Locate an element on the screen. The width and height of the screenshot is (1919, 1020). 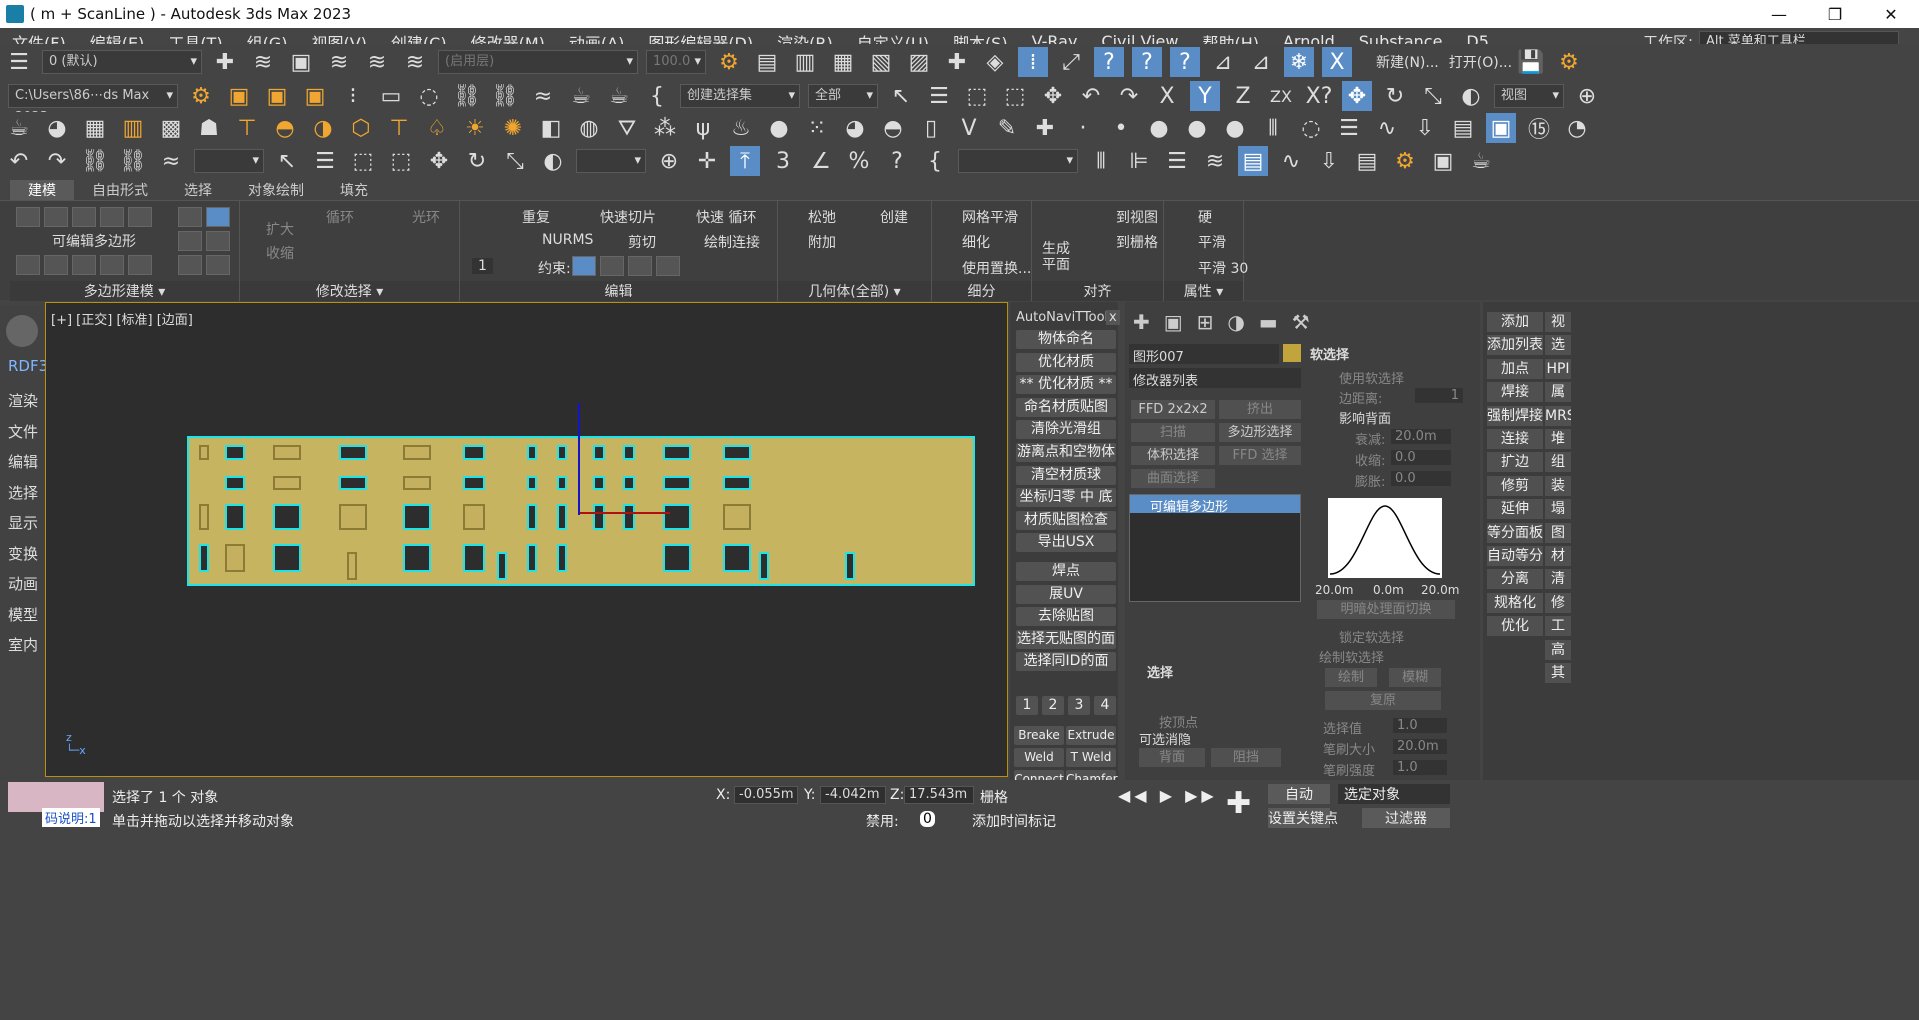
layers-icon: ≋ is located at coordinates (263, 62).